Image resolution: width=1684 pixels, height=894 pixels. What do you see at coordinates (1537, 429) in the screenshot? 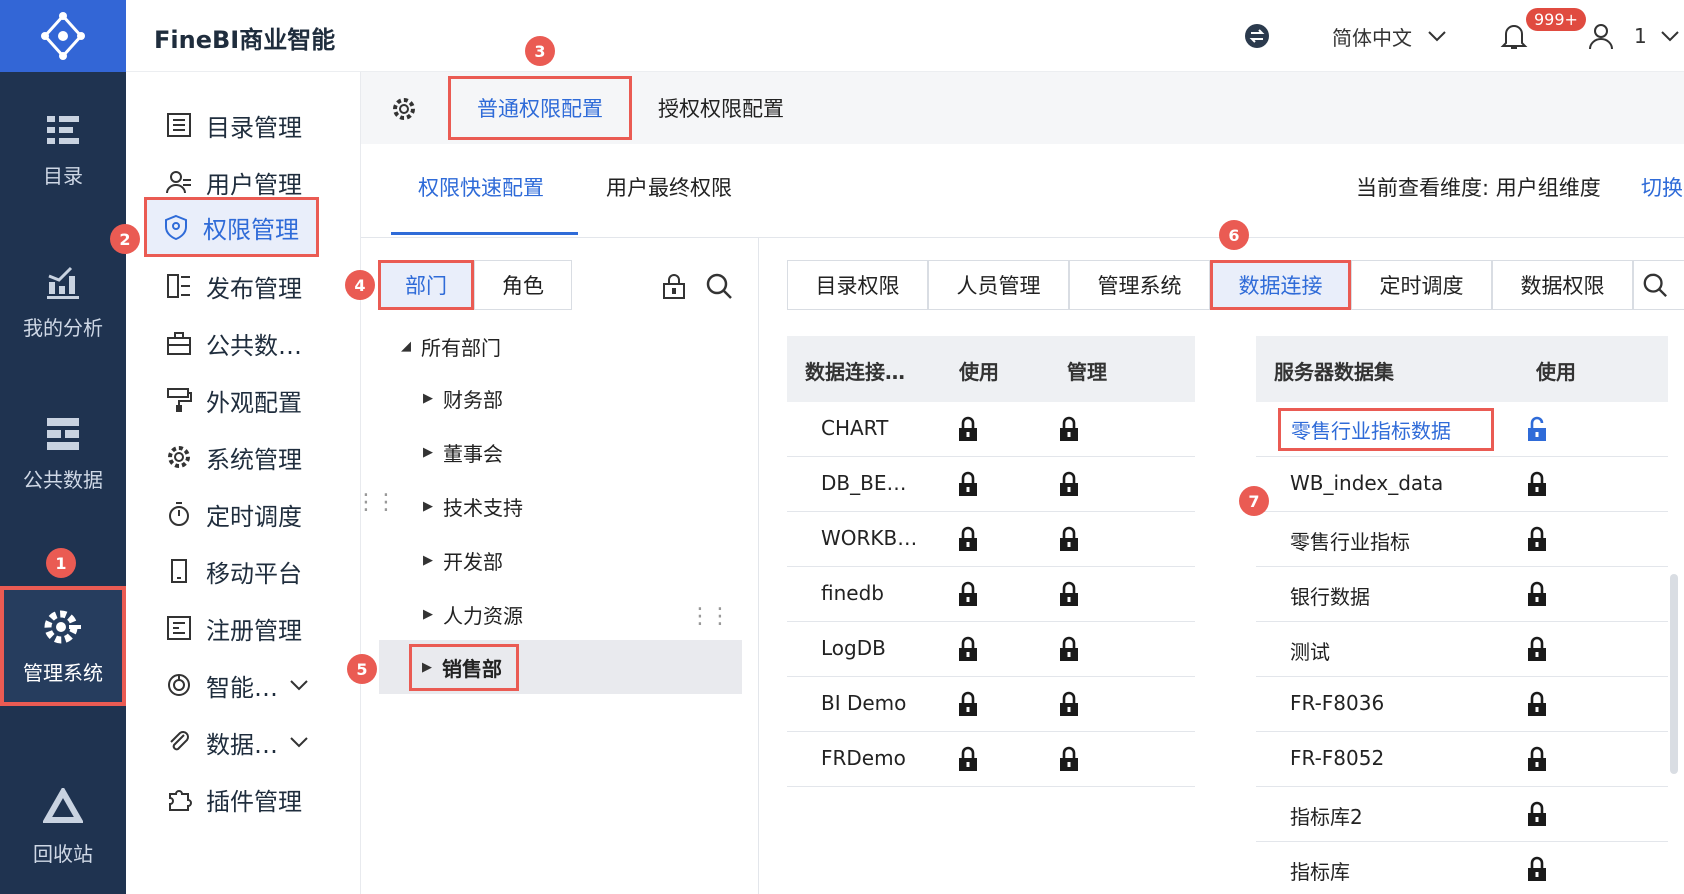
I see `unlock-icon` at bounding box center [1537, 429].